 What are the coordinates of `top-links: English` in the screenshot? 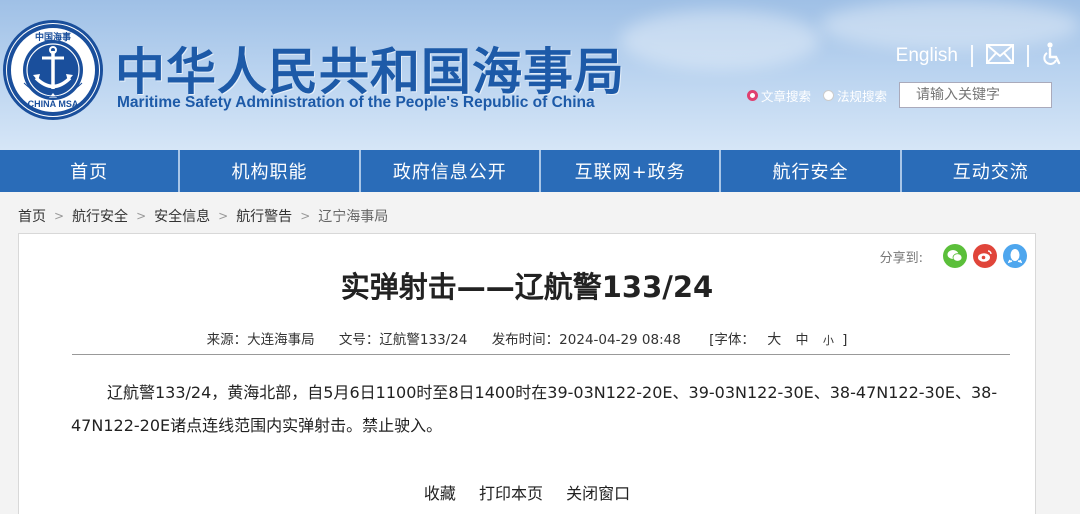 It's located at (979, 56).